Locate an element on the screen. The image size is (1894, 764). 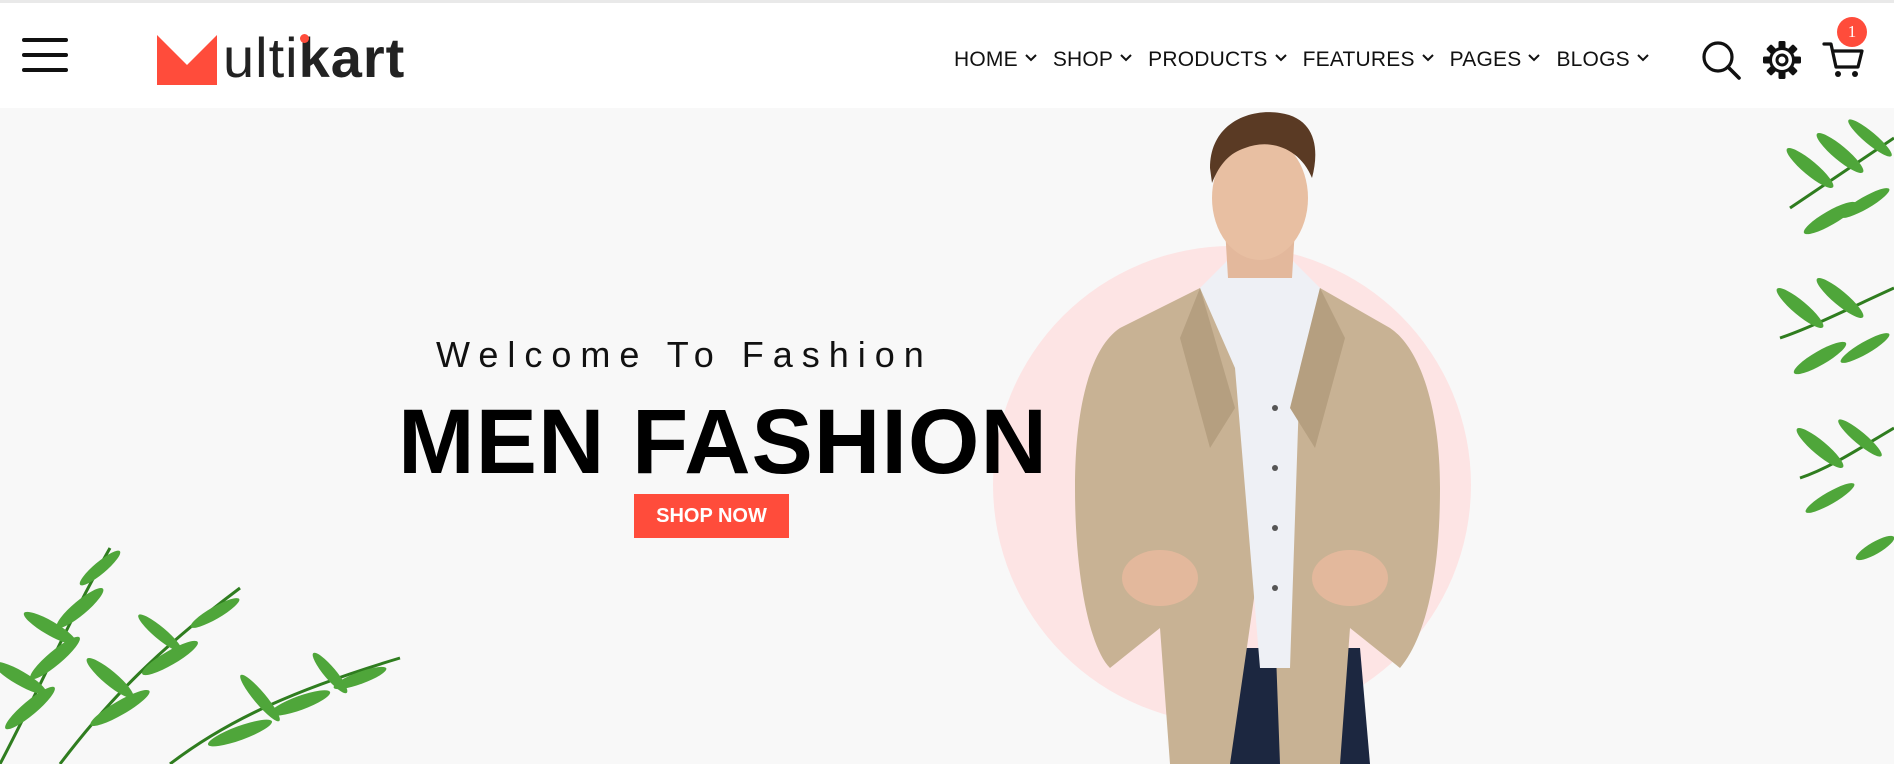
brand-logo: ultikart is located at coordinates (297, 58).